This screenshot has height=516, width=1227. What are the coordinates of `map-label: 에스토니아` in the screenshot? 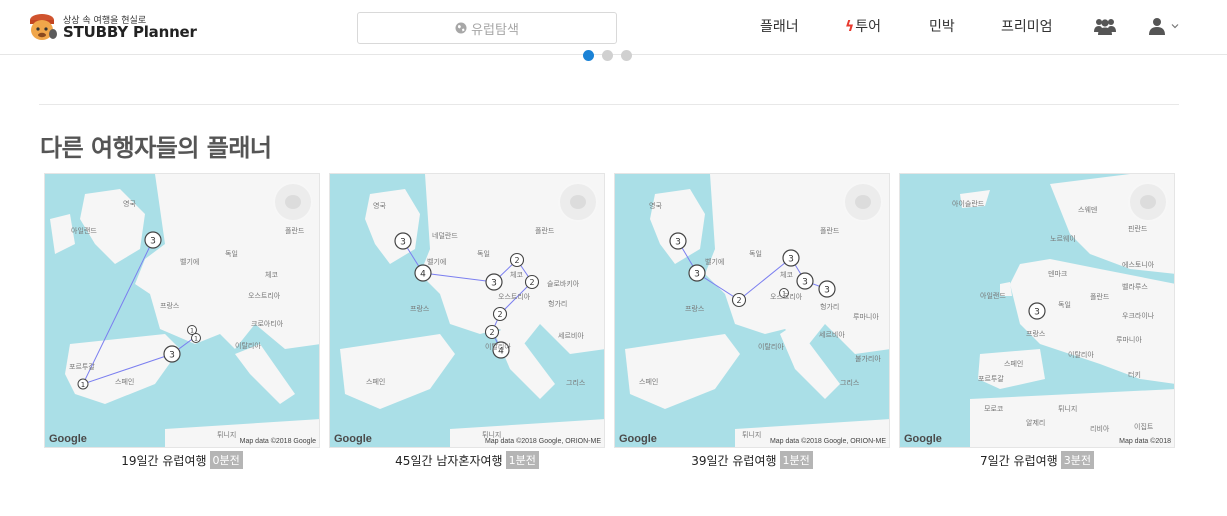 It's located at (1138, 265).